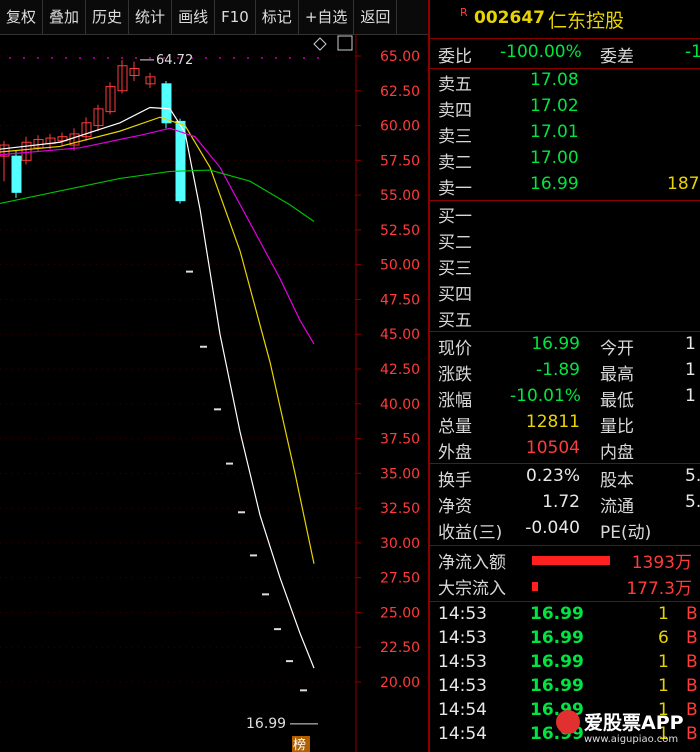 The image size is (700, 752). I want to click on high-price-label: 64.72, so click(174, 60).